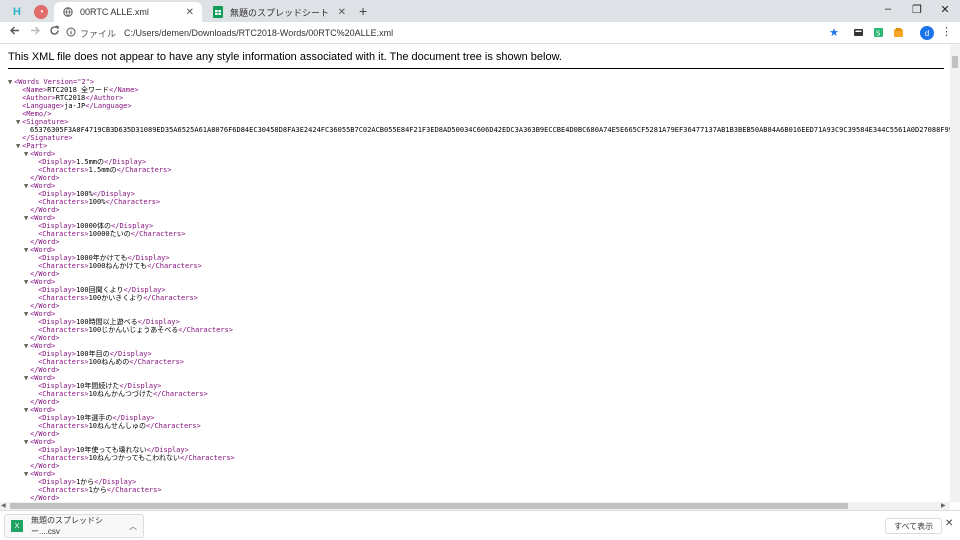 The width and height of the screenshot is (960, 540). What do you see at coordinates (68, 12) in the screenshot?
I see `globe-icon` at bounding box center [68, 12].